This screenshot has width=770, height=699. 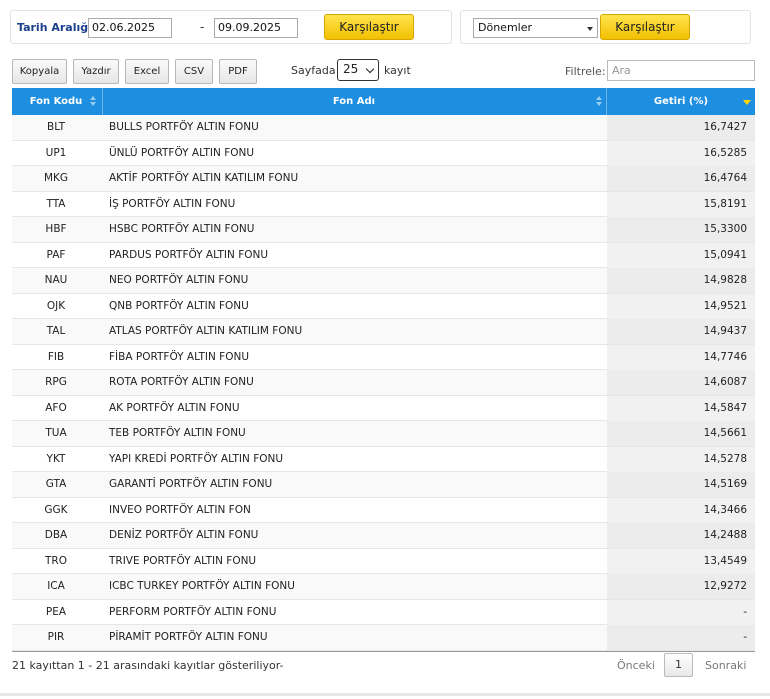 I want to click on table-row: DBA DENİZ PORTFÖY ALTIN FONU 14,2488, so click(x=383, y=536).